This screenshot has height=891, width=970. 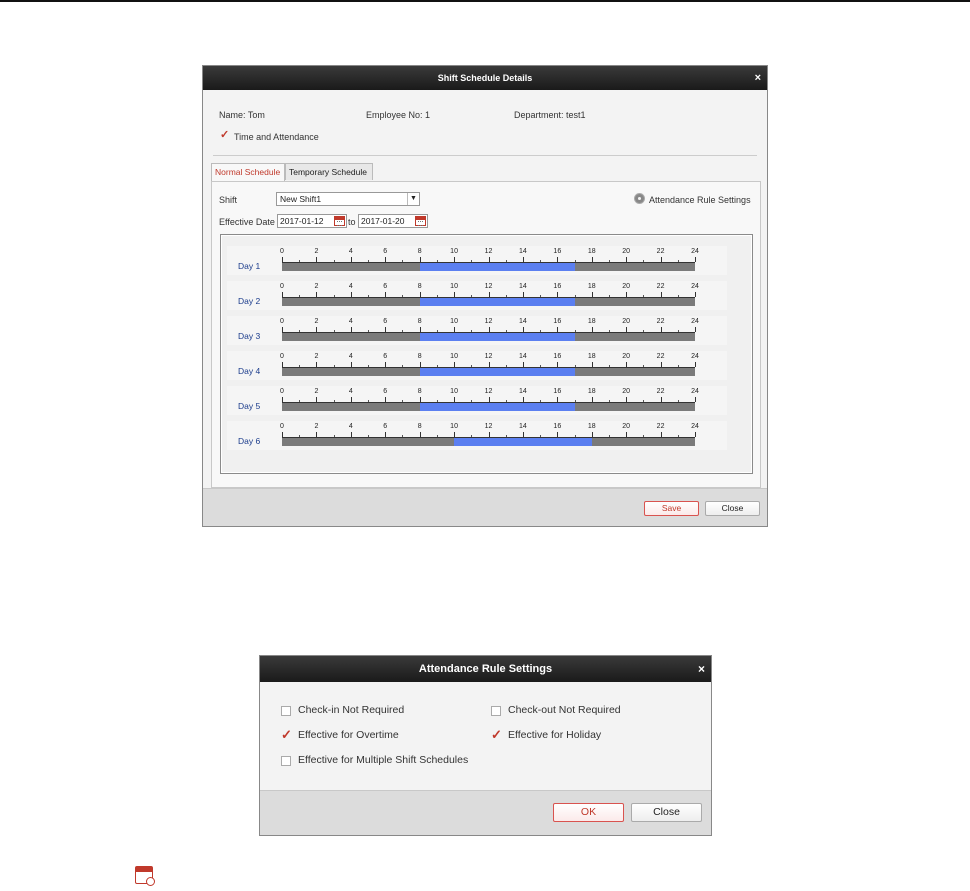 I want to click on ok-button: OK, so click(x=588, y=812).